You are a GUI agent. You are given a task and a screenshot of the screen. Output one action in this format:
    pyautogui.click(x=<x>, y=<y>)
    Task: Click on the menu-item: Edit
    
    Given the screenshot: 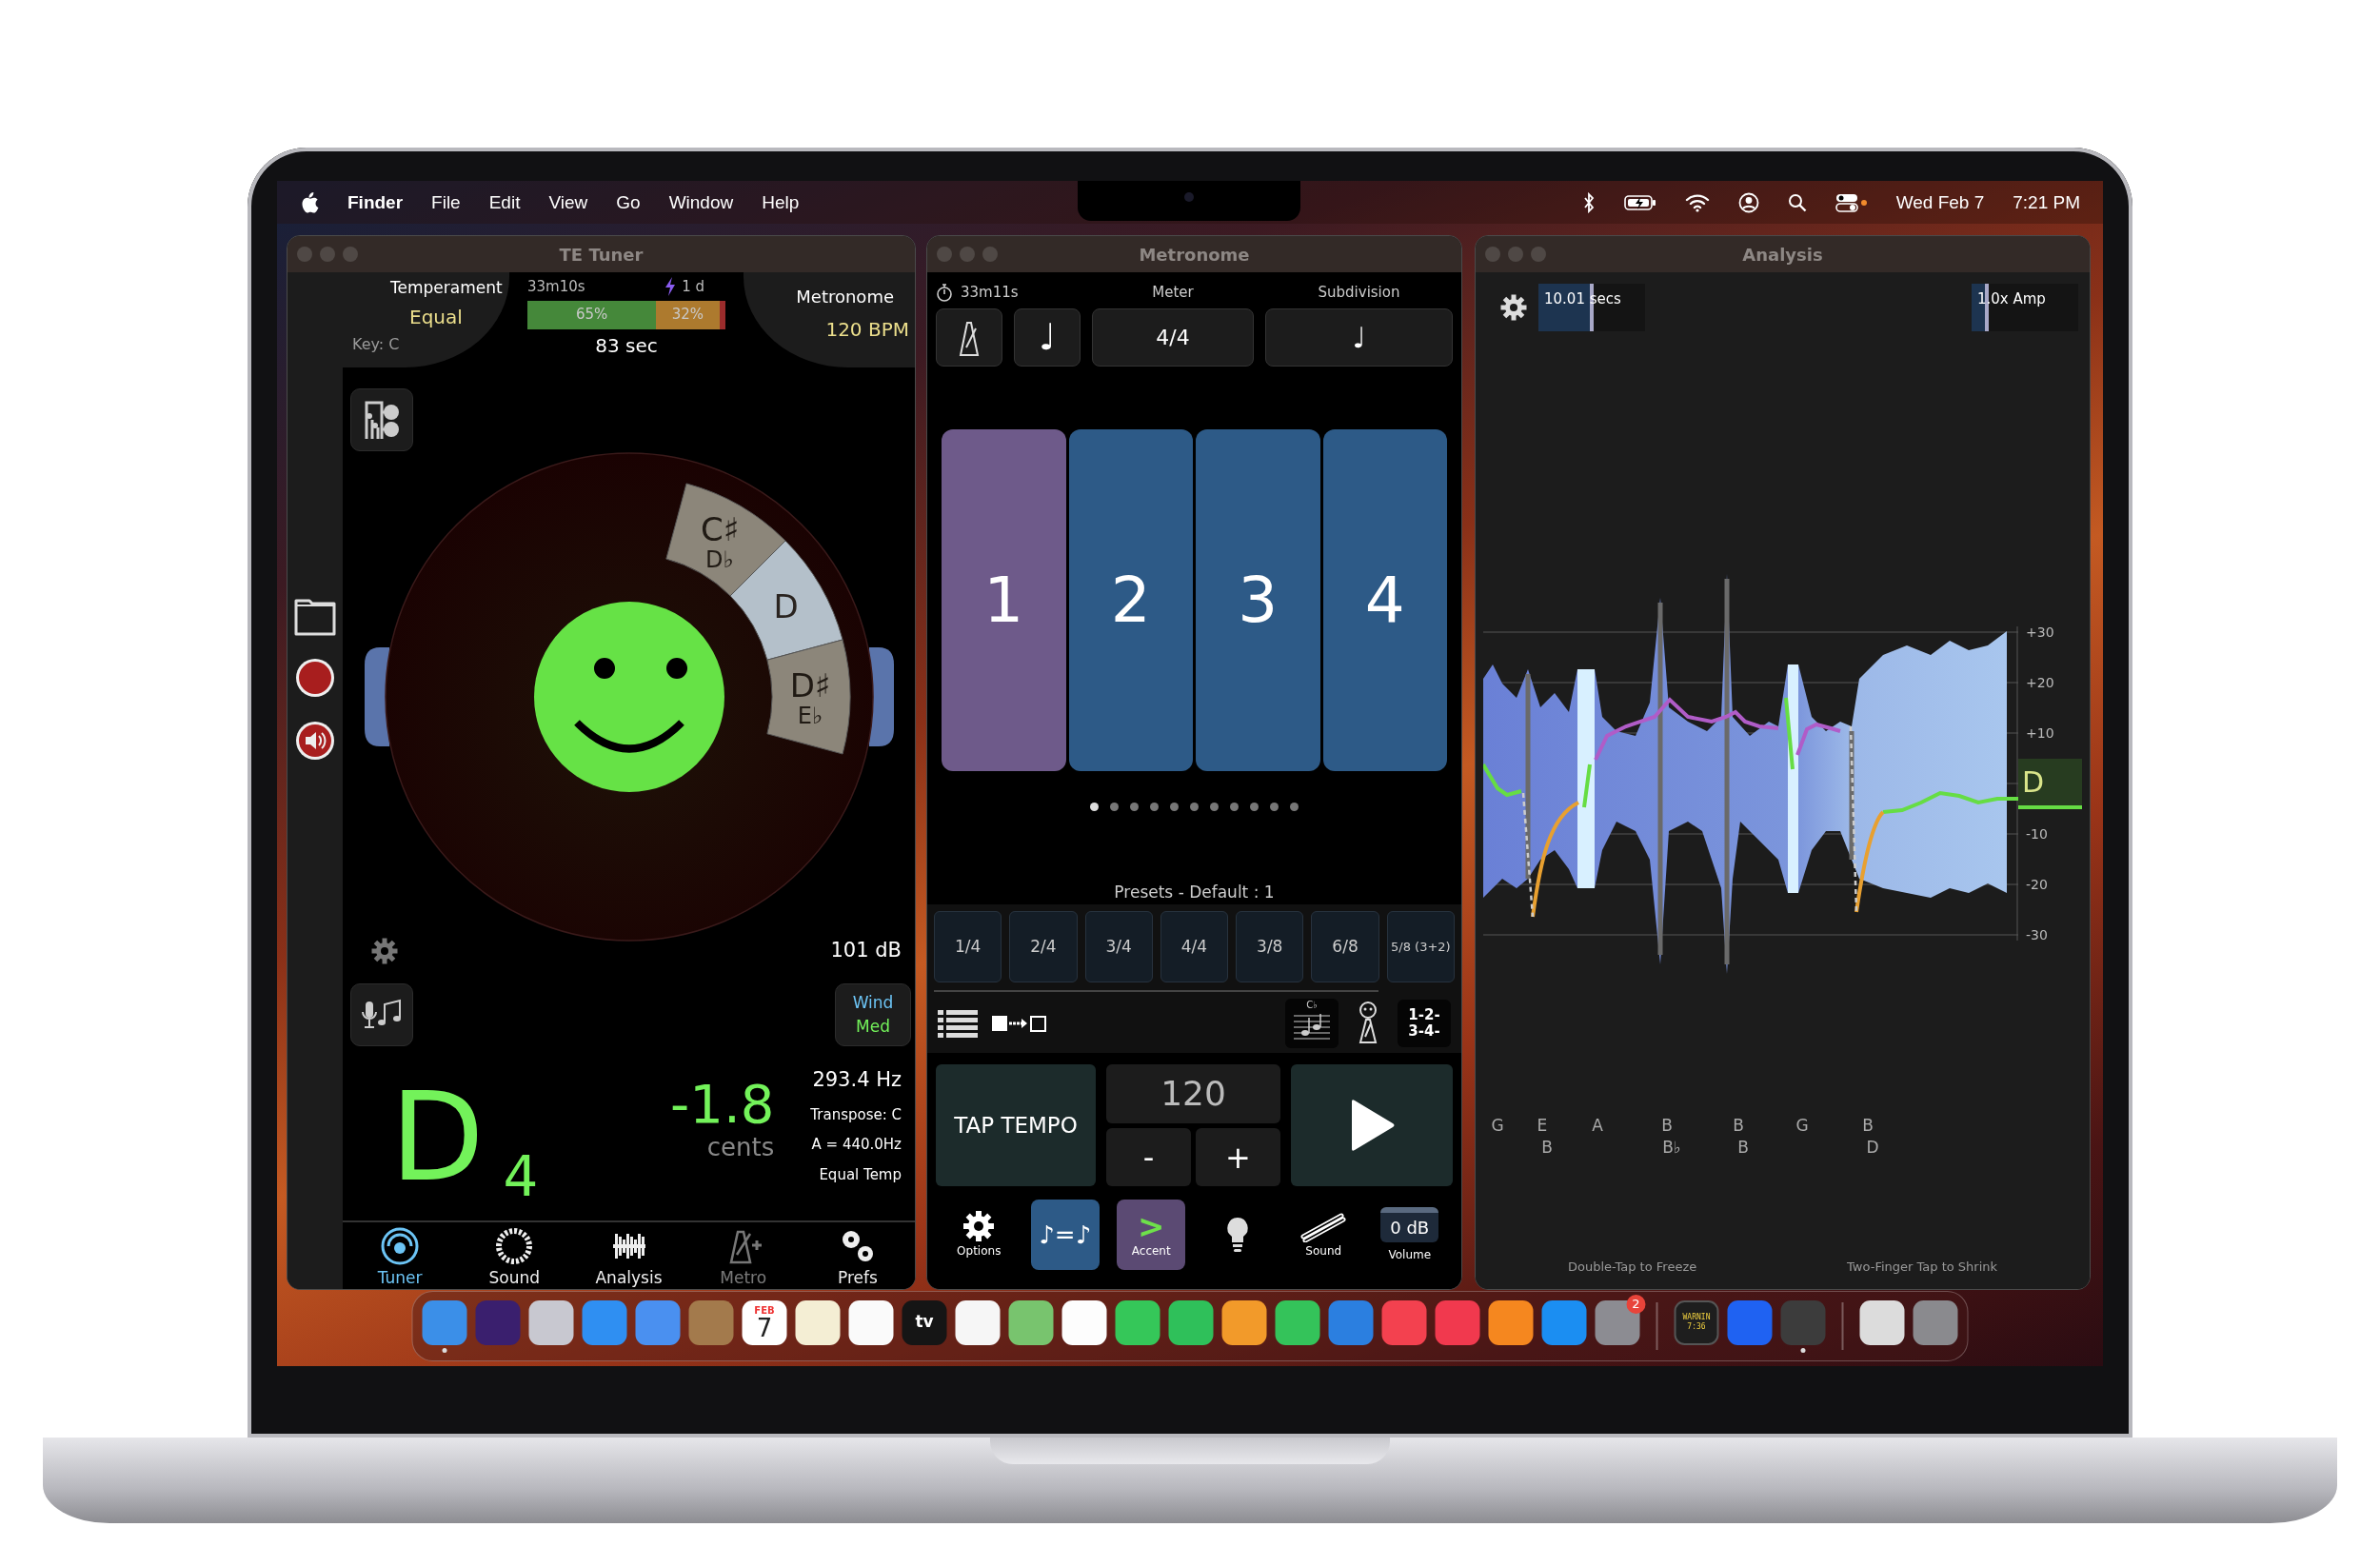 What is the action you would take?
    pyautogui.click(x=504, y=202)
    